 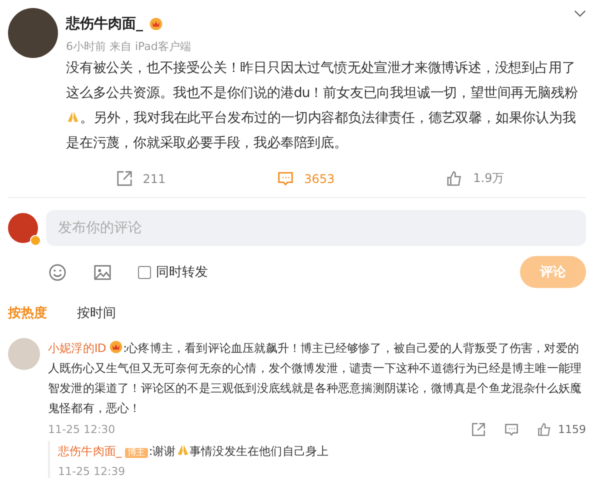 What do you see at coordinates (315, 368) in the screenshot?
I see `comment-text: 人既伤心又生气但又无可奈何无奈的心情，发个微博发泄，谴责一下这种不道德行为已经是博主唯一能理` at bounding box center [315, 368].